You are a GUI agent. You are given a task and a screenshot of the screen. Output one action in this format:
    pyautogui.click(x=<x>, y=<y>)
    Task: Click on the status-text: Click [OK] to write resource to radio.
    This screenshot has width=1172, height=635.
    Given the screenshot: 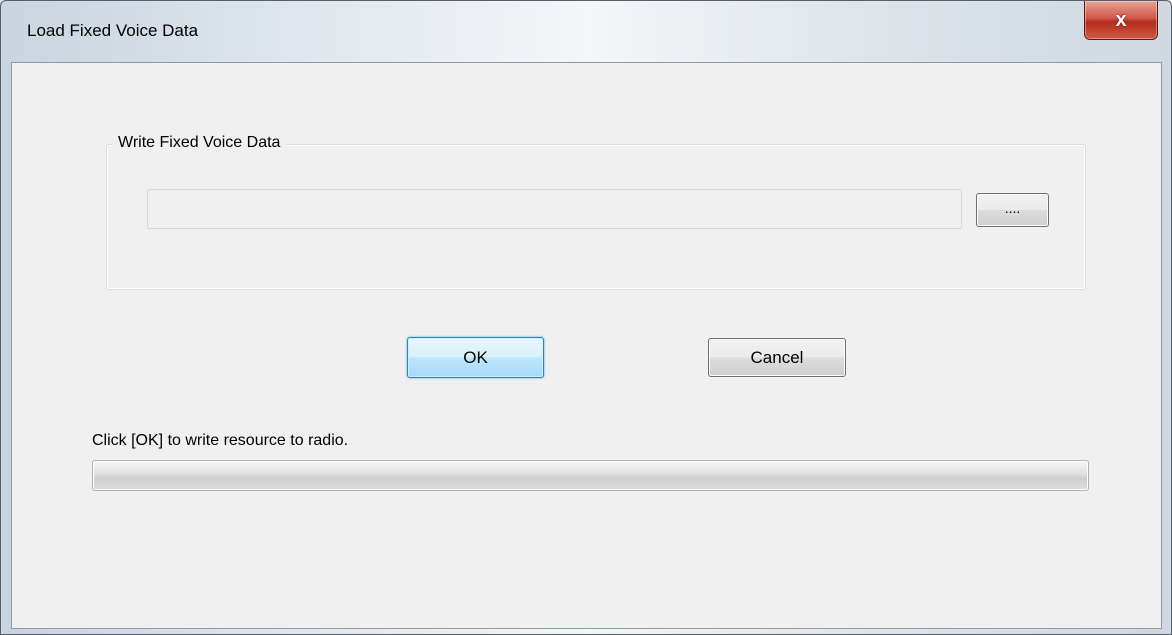 What is the action you would take?
    pyautogui.click(x=220, y=440)
    